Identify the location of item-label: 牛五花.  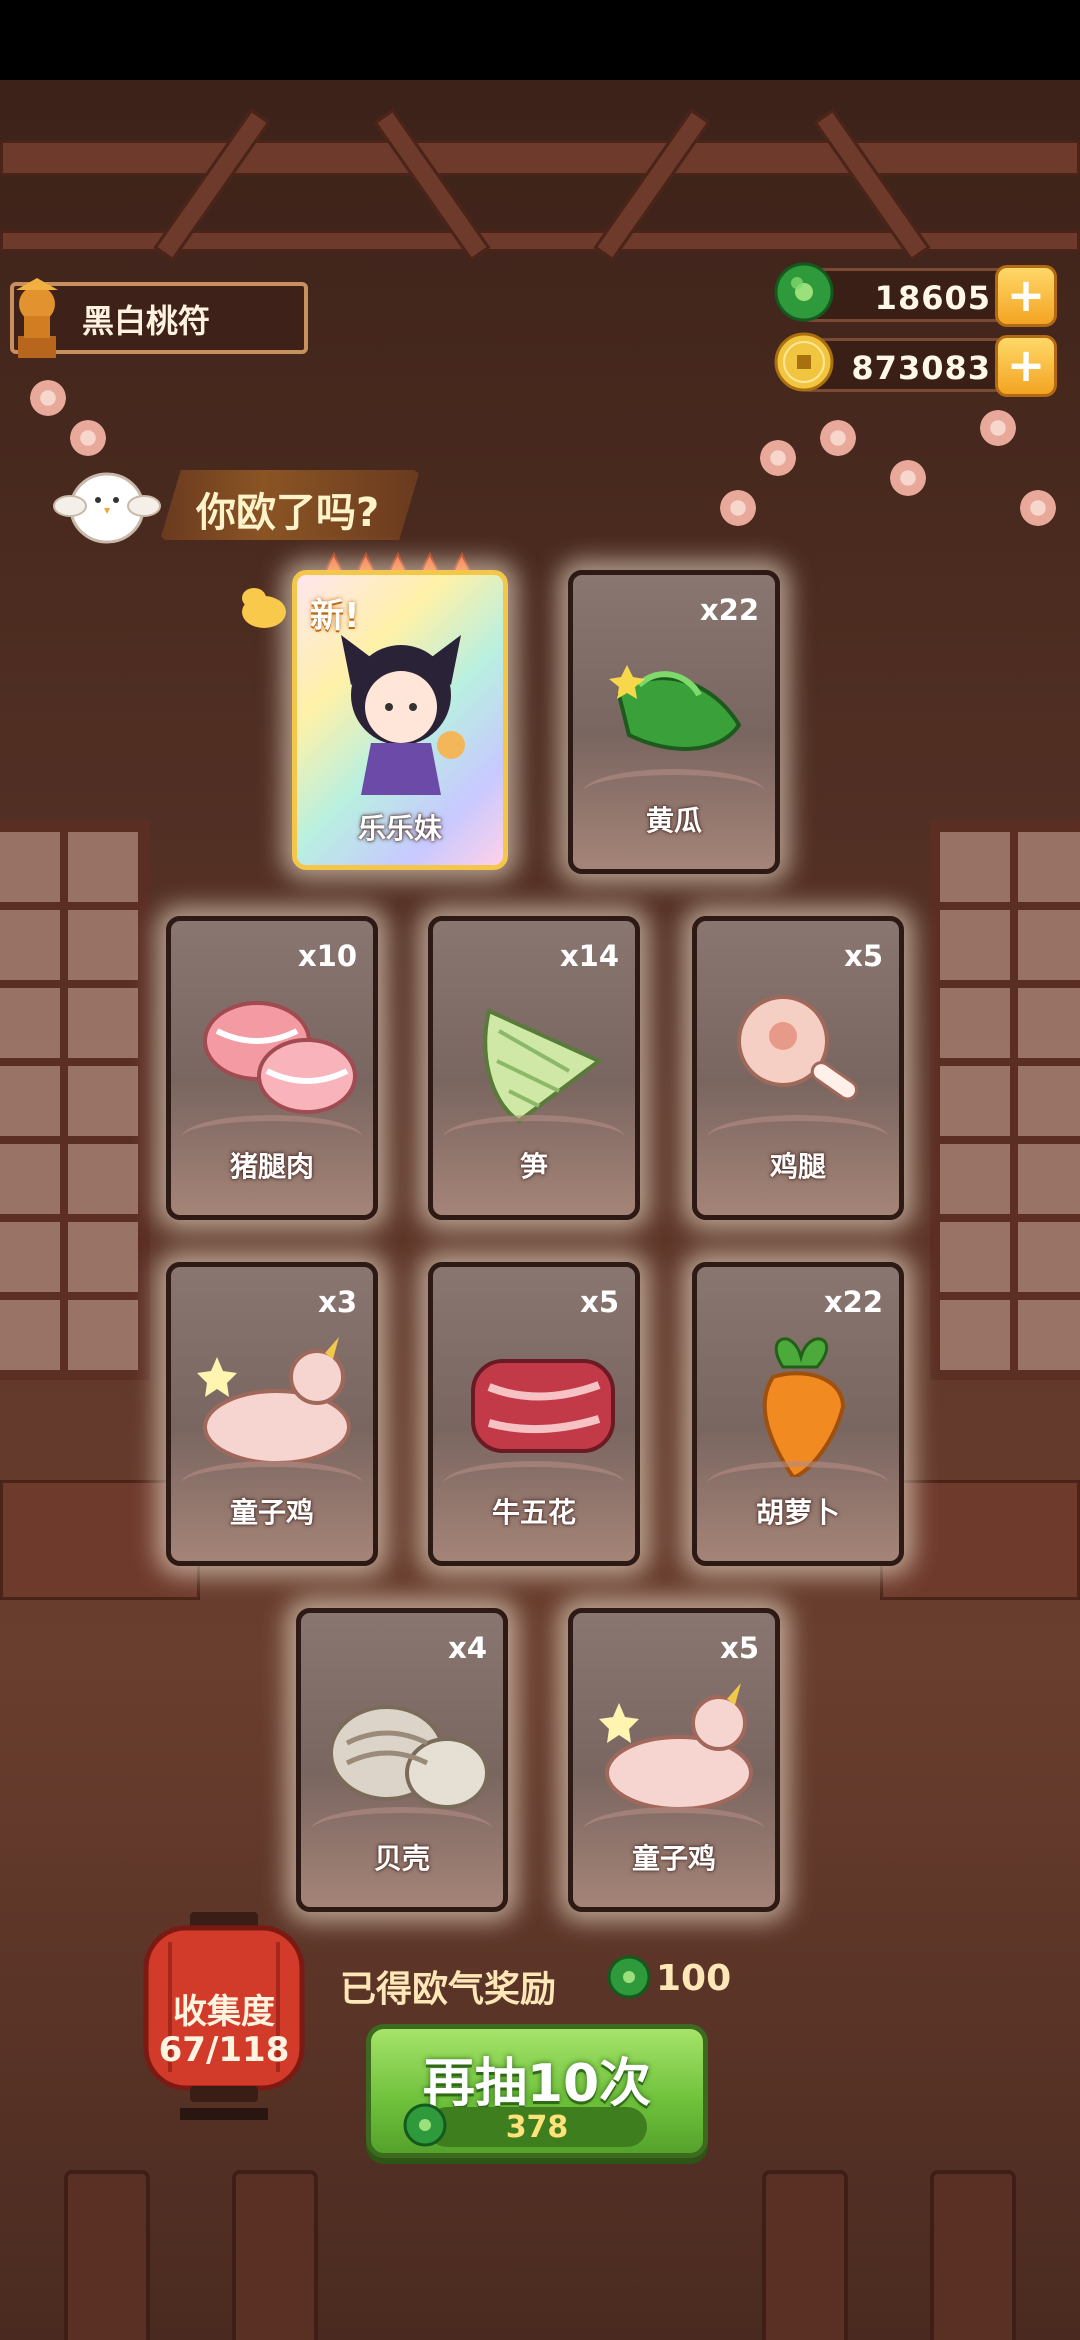
(533, 1512).